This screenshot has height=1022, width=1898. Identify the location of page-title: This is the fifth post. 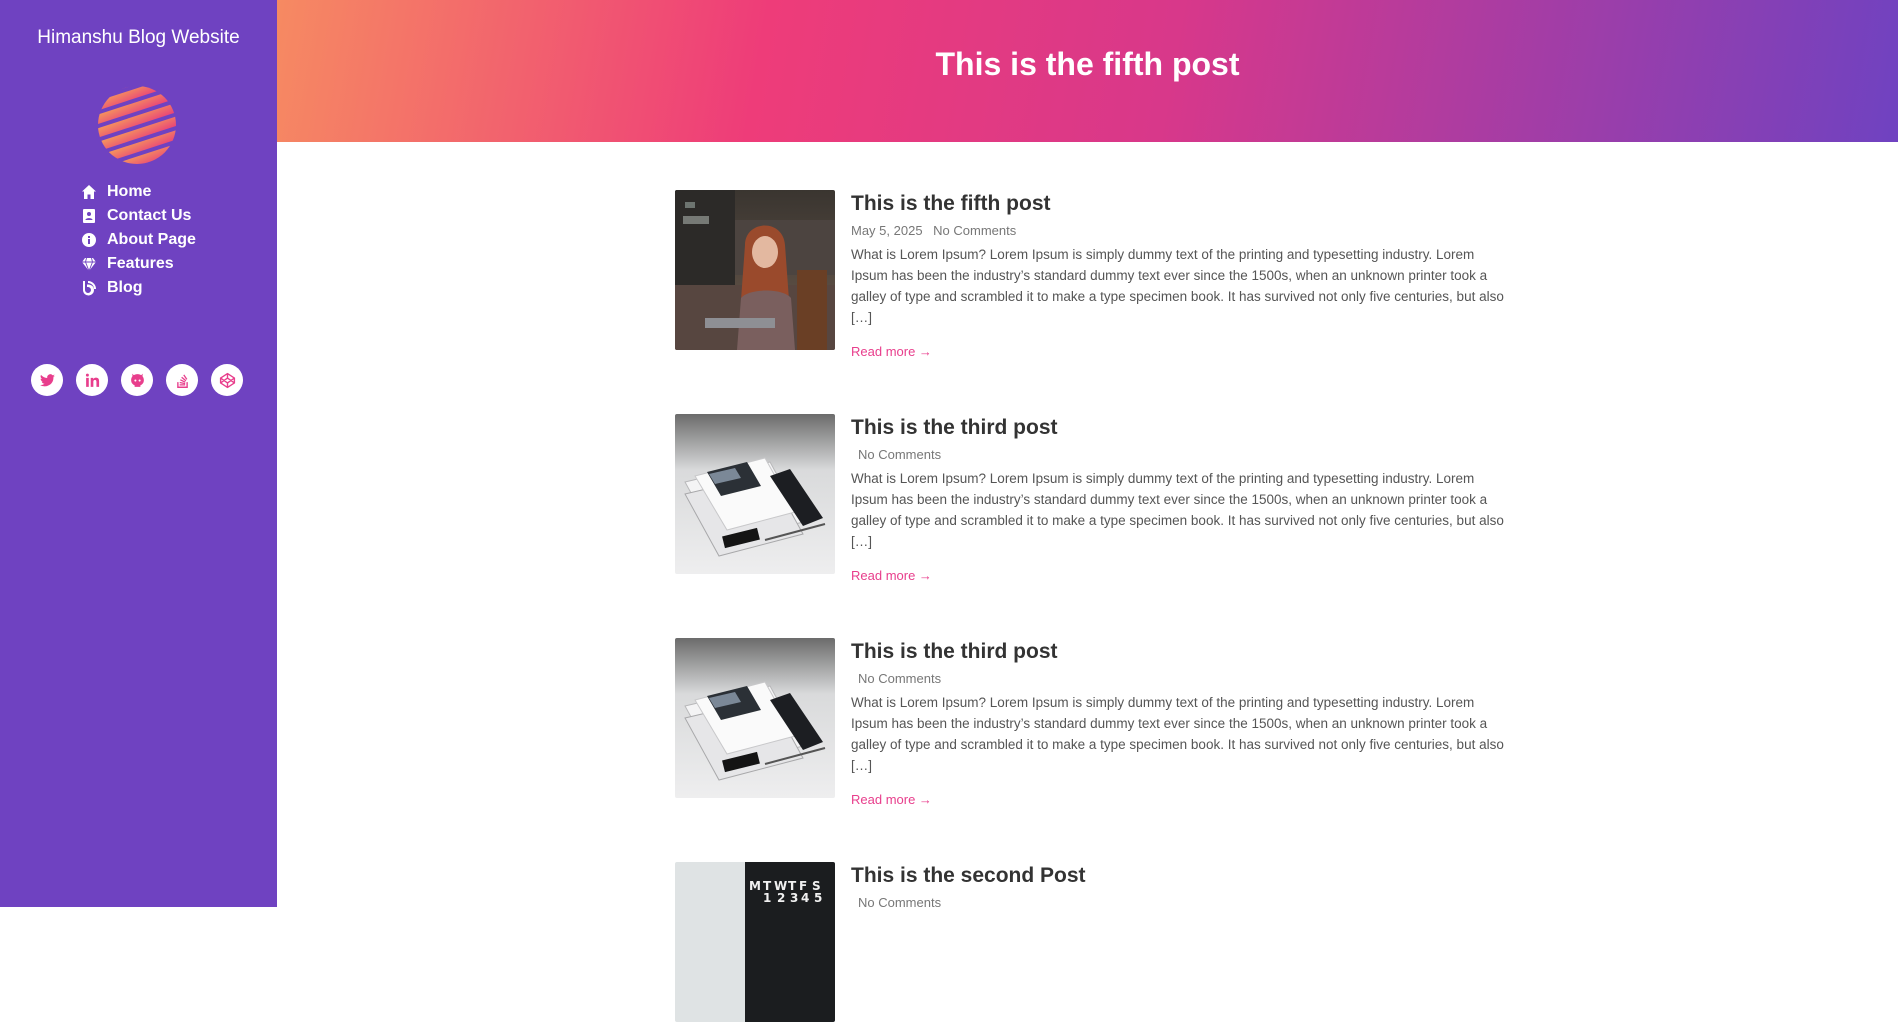
(1087, 64).